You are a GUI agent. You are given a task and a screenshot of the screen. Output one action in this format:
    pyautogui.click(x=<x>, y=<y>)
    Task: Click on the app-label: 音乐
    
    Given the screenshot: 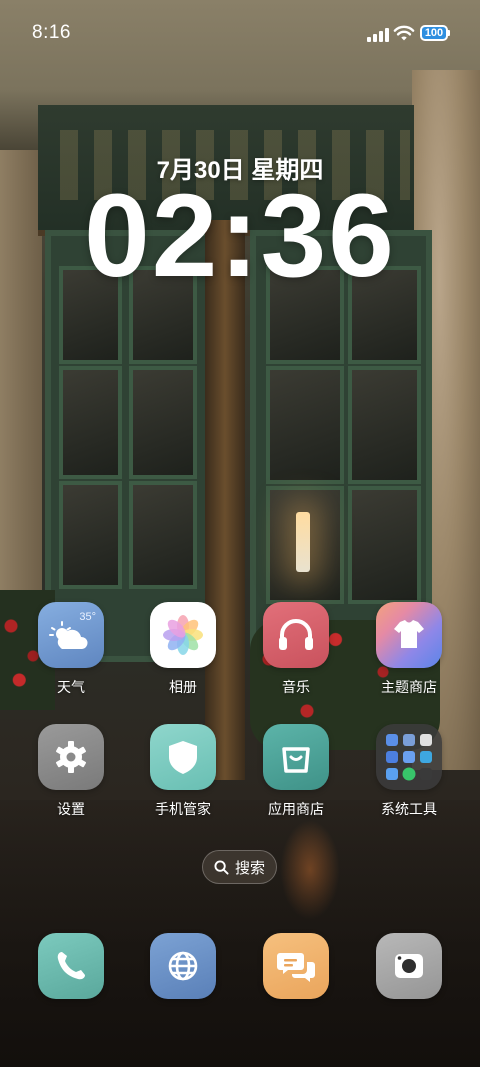 What is the action you would take?
    pyautogui.click(x=296, y=687)
    